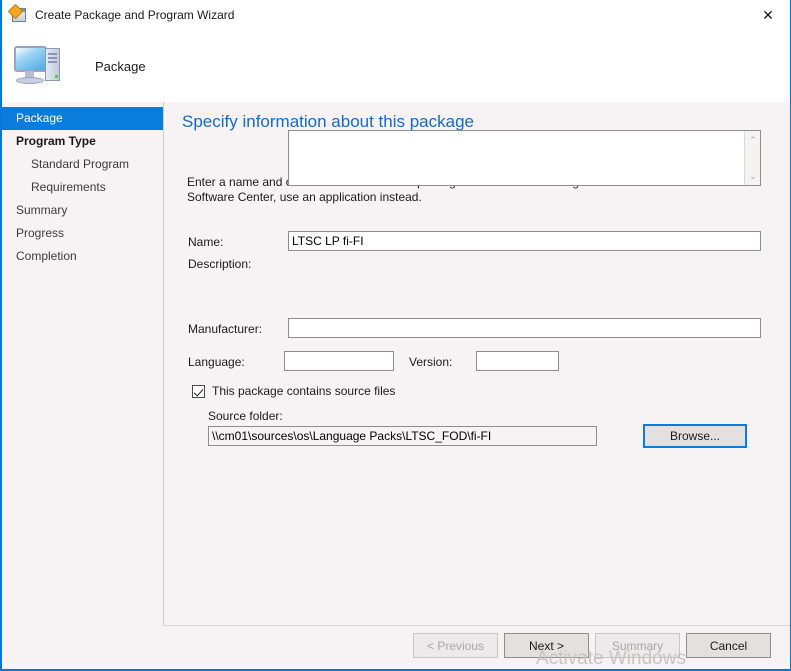 This screenshot has height=671, width=791. I want to click on source-folder-label: Source folder:, so click(245, 416).